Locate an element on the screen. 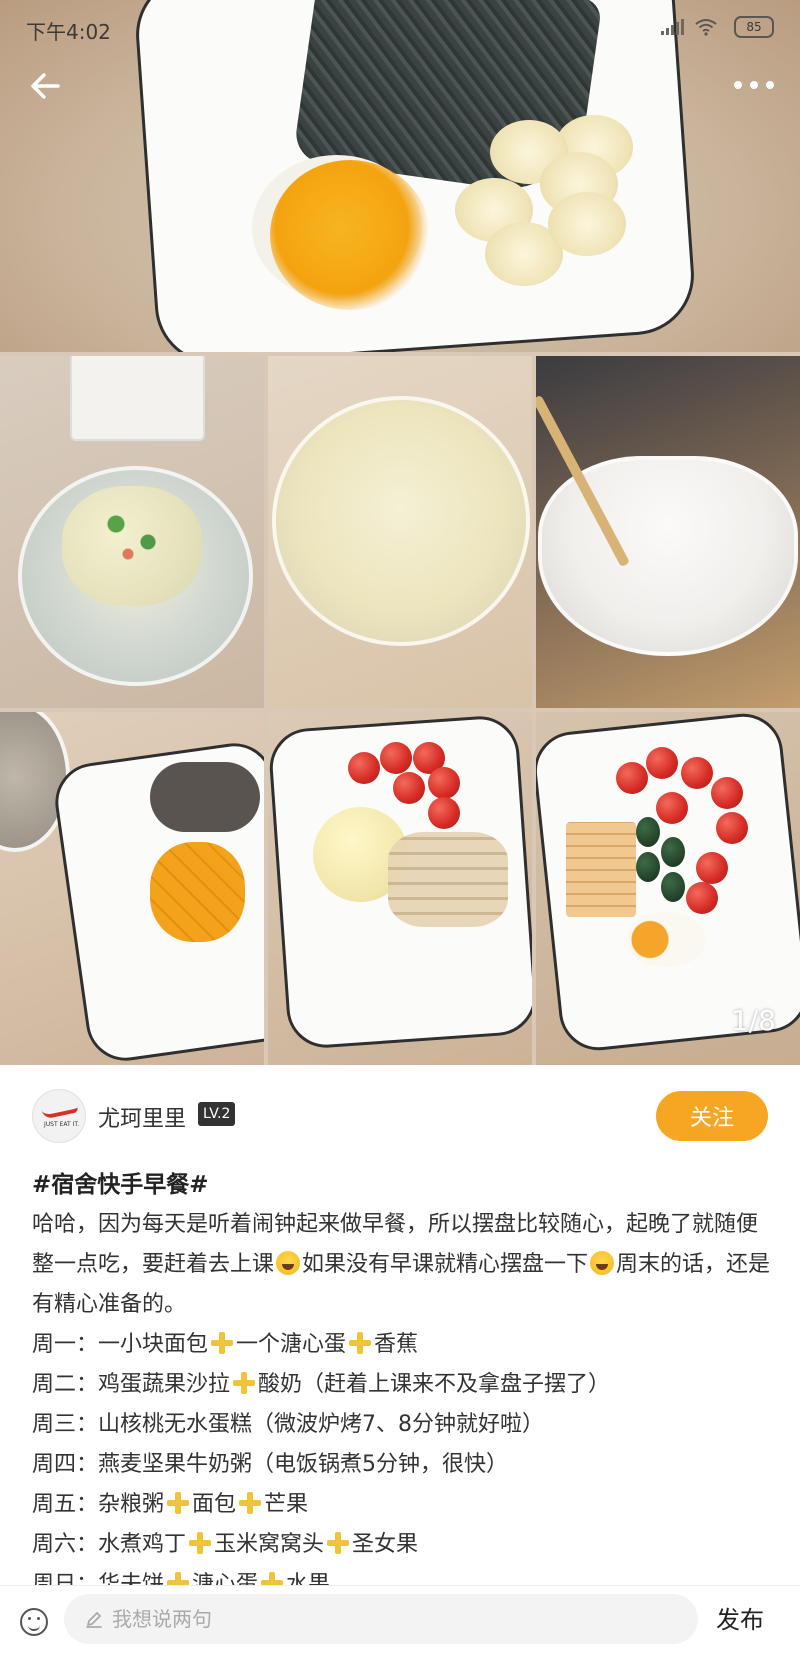 The width and height of the screenshot is (800, 1665). day-item: 水煮鸡丁 is located at coordinates (142, 1544).